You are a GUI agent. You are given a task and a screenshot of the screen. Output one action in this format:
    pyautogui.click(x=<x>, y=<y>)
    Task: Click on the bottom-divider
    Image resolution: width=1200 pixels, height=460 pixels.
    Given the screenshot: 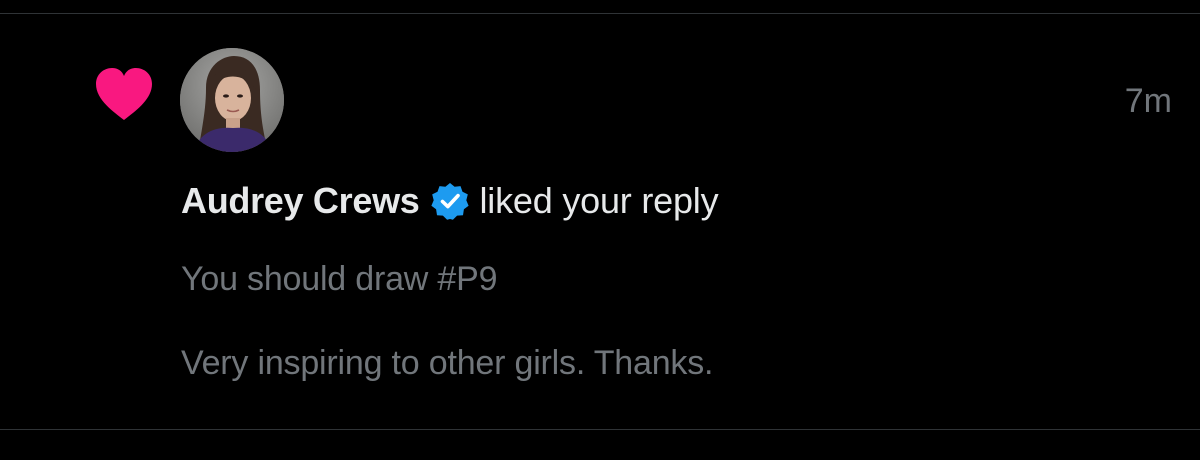 What is the action you would take?
    pyautogui.click(x=600, y=429)
    